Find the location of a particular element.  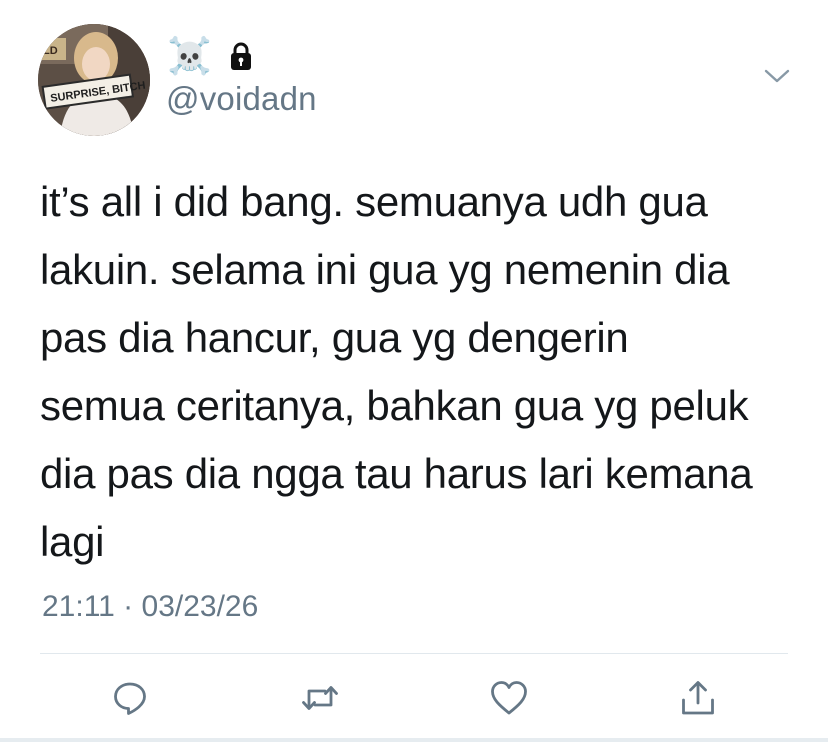

tweet-timestamp: 21:11 · 03/23/26 is located at coordinates (150, 607).